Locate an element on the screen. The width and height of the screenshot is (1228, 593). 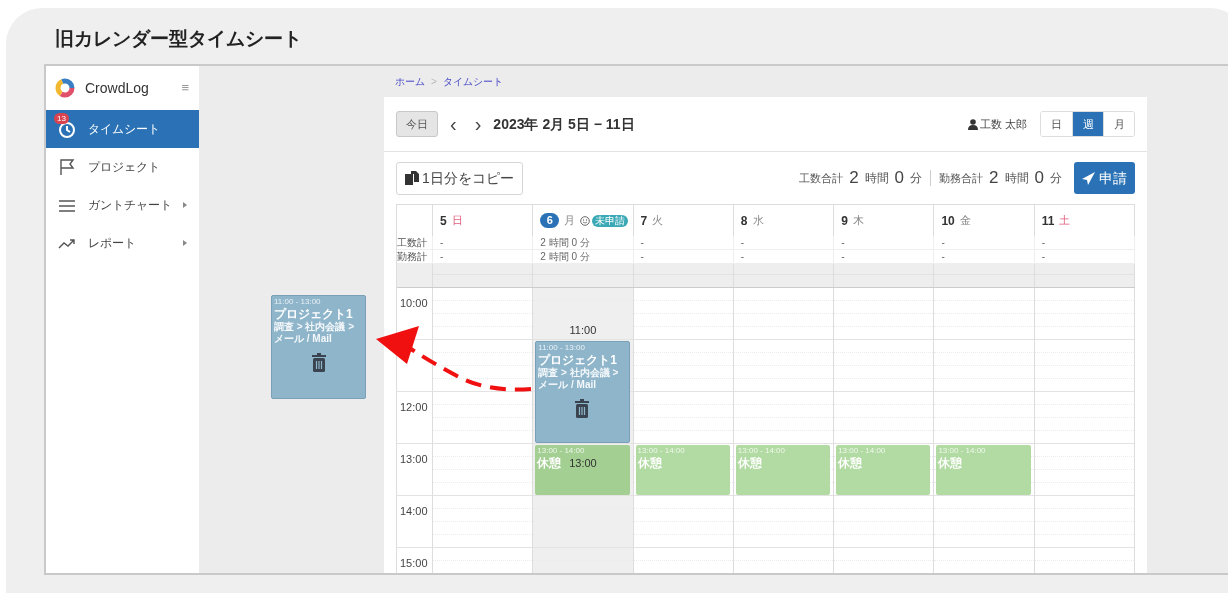
smiley-icon is located at coordinates (585, 220).